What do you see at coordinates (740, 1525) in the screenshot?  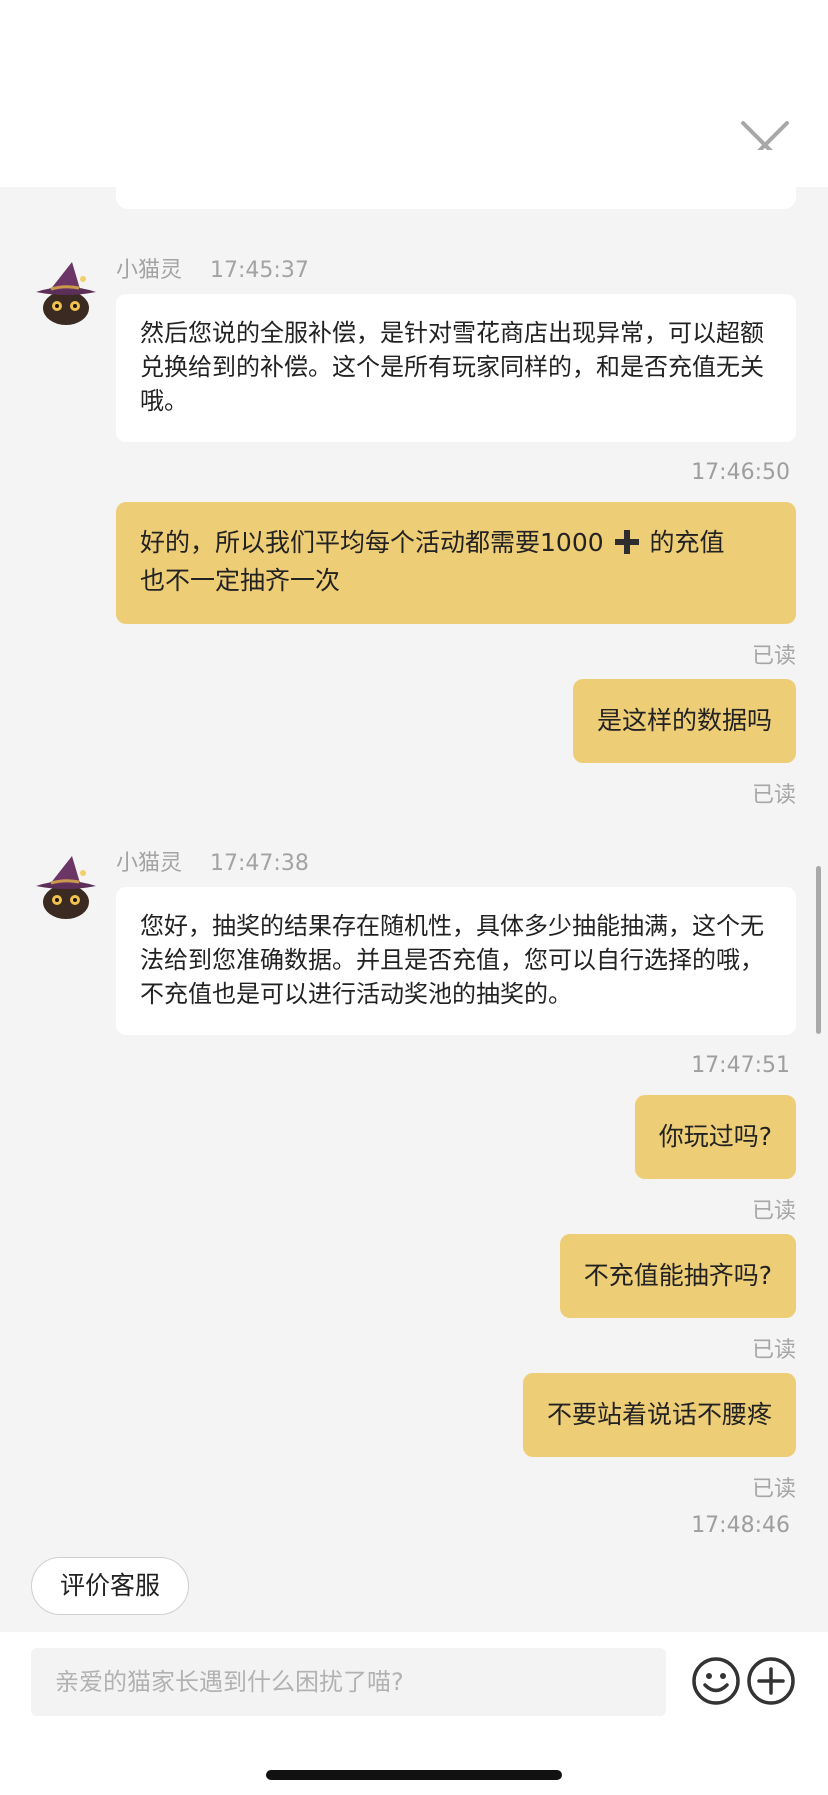 I see `timestamp: 17:48:46` at bounding box center [740, 1525].